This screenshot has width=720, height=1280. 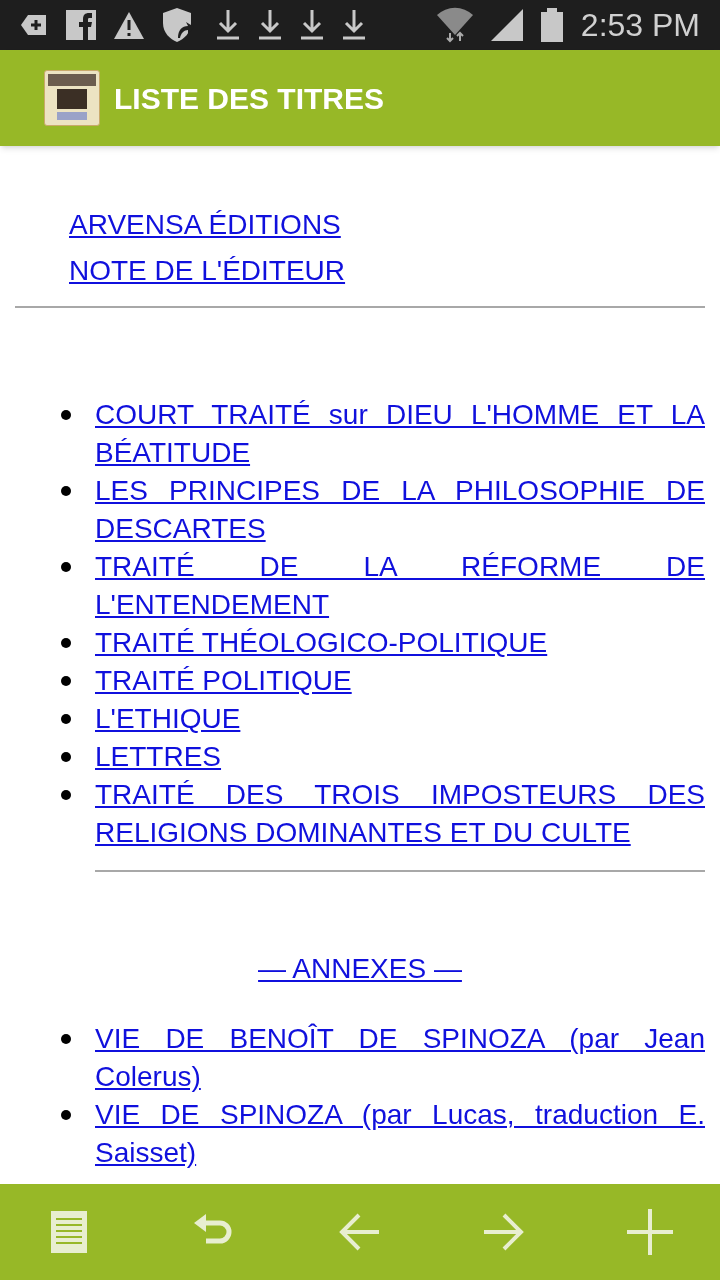 I want to click on title-link: LETTRES, so click(x=400, y=757).